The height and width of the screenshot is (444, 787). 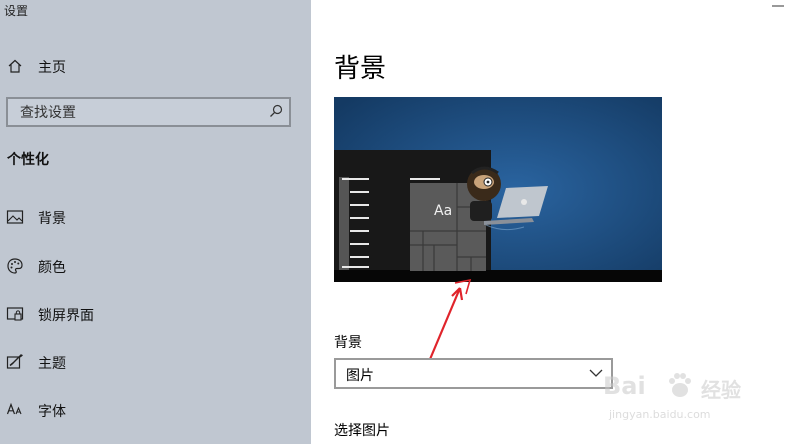 I want to click on dropdown-value: 图片, so click(x=360, y=376).